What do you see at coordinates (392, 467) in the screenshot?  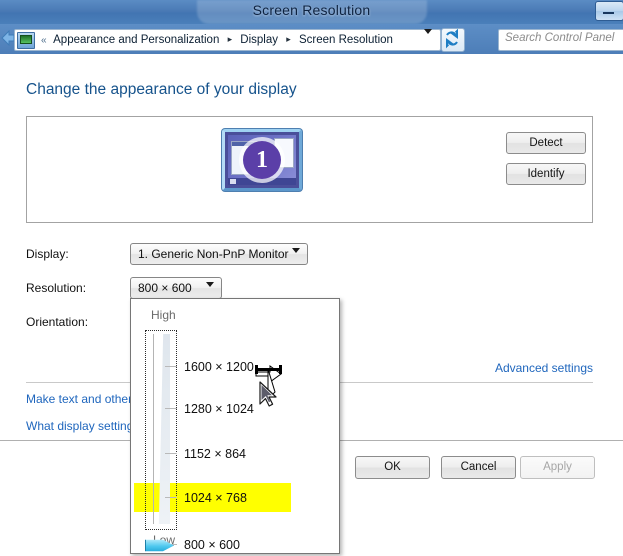 I see `ok-button: OK` at bounding box center [392, 467].